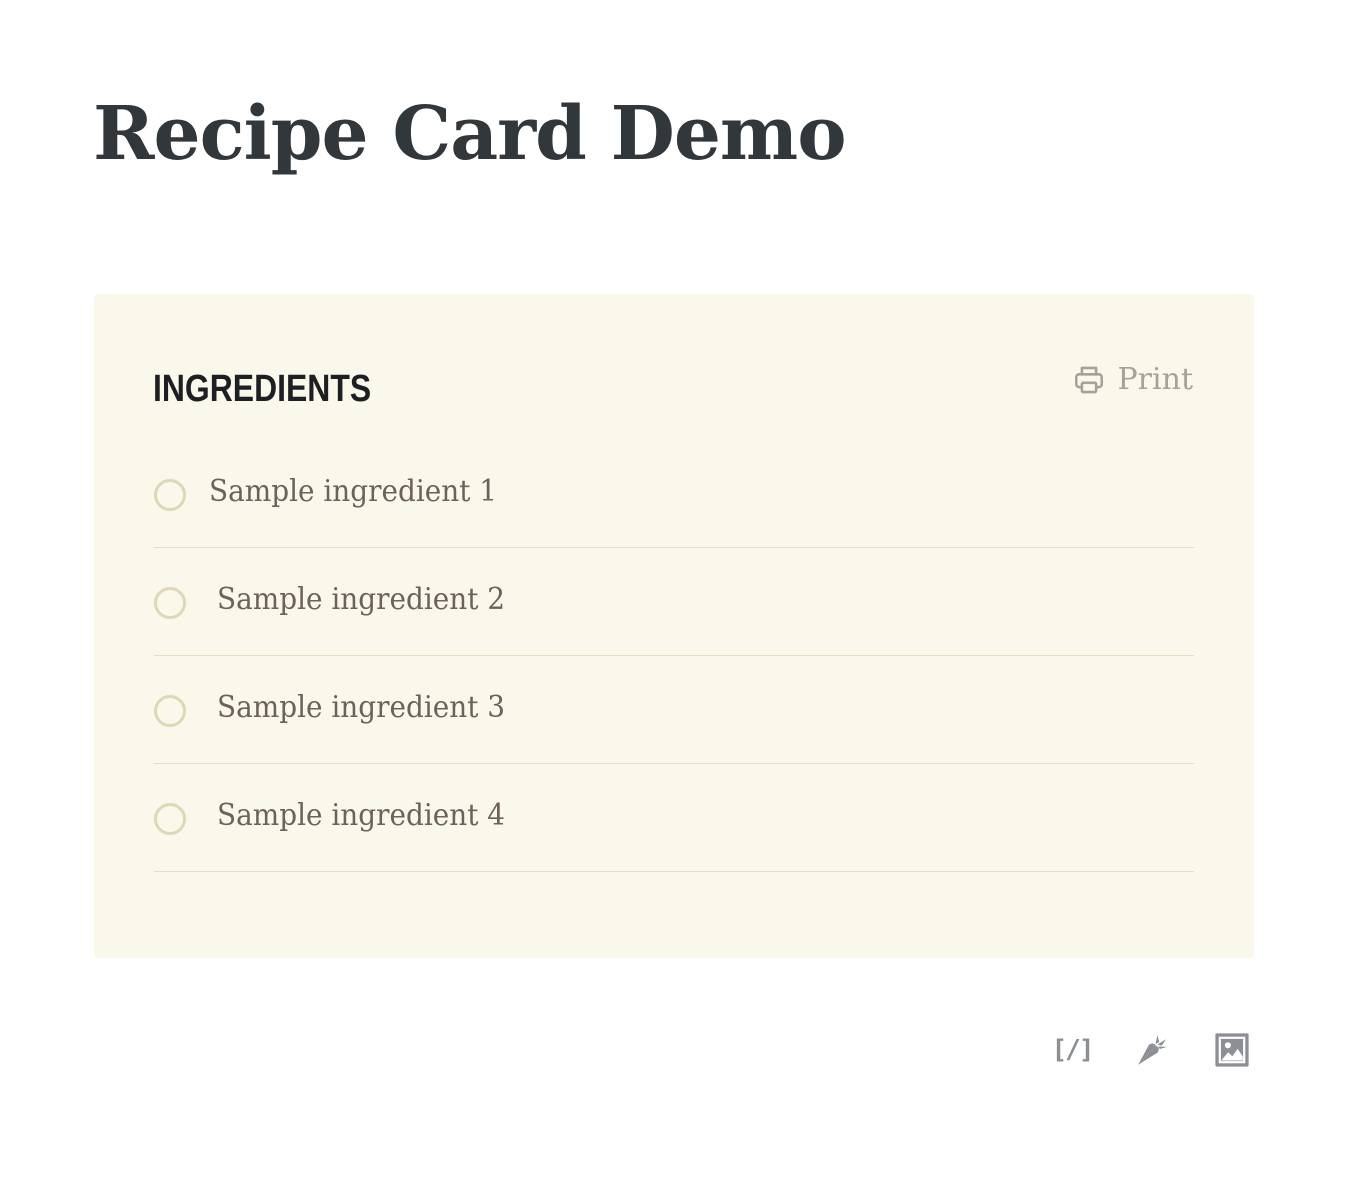 This screenshot has height=1188, width=1354. I want to click on shortcode-icon: [/], so click(1073, 1050).